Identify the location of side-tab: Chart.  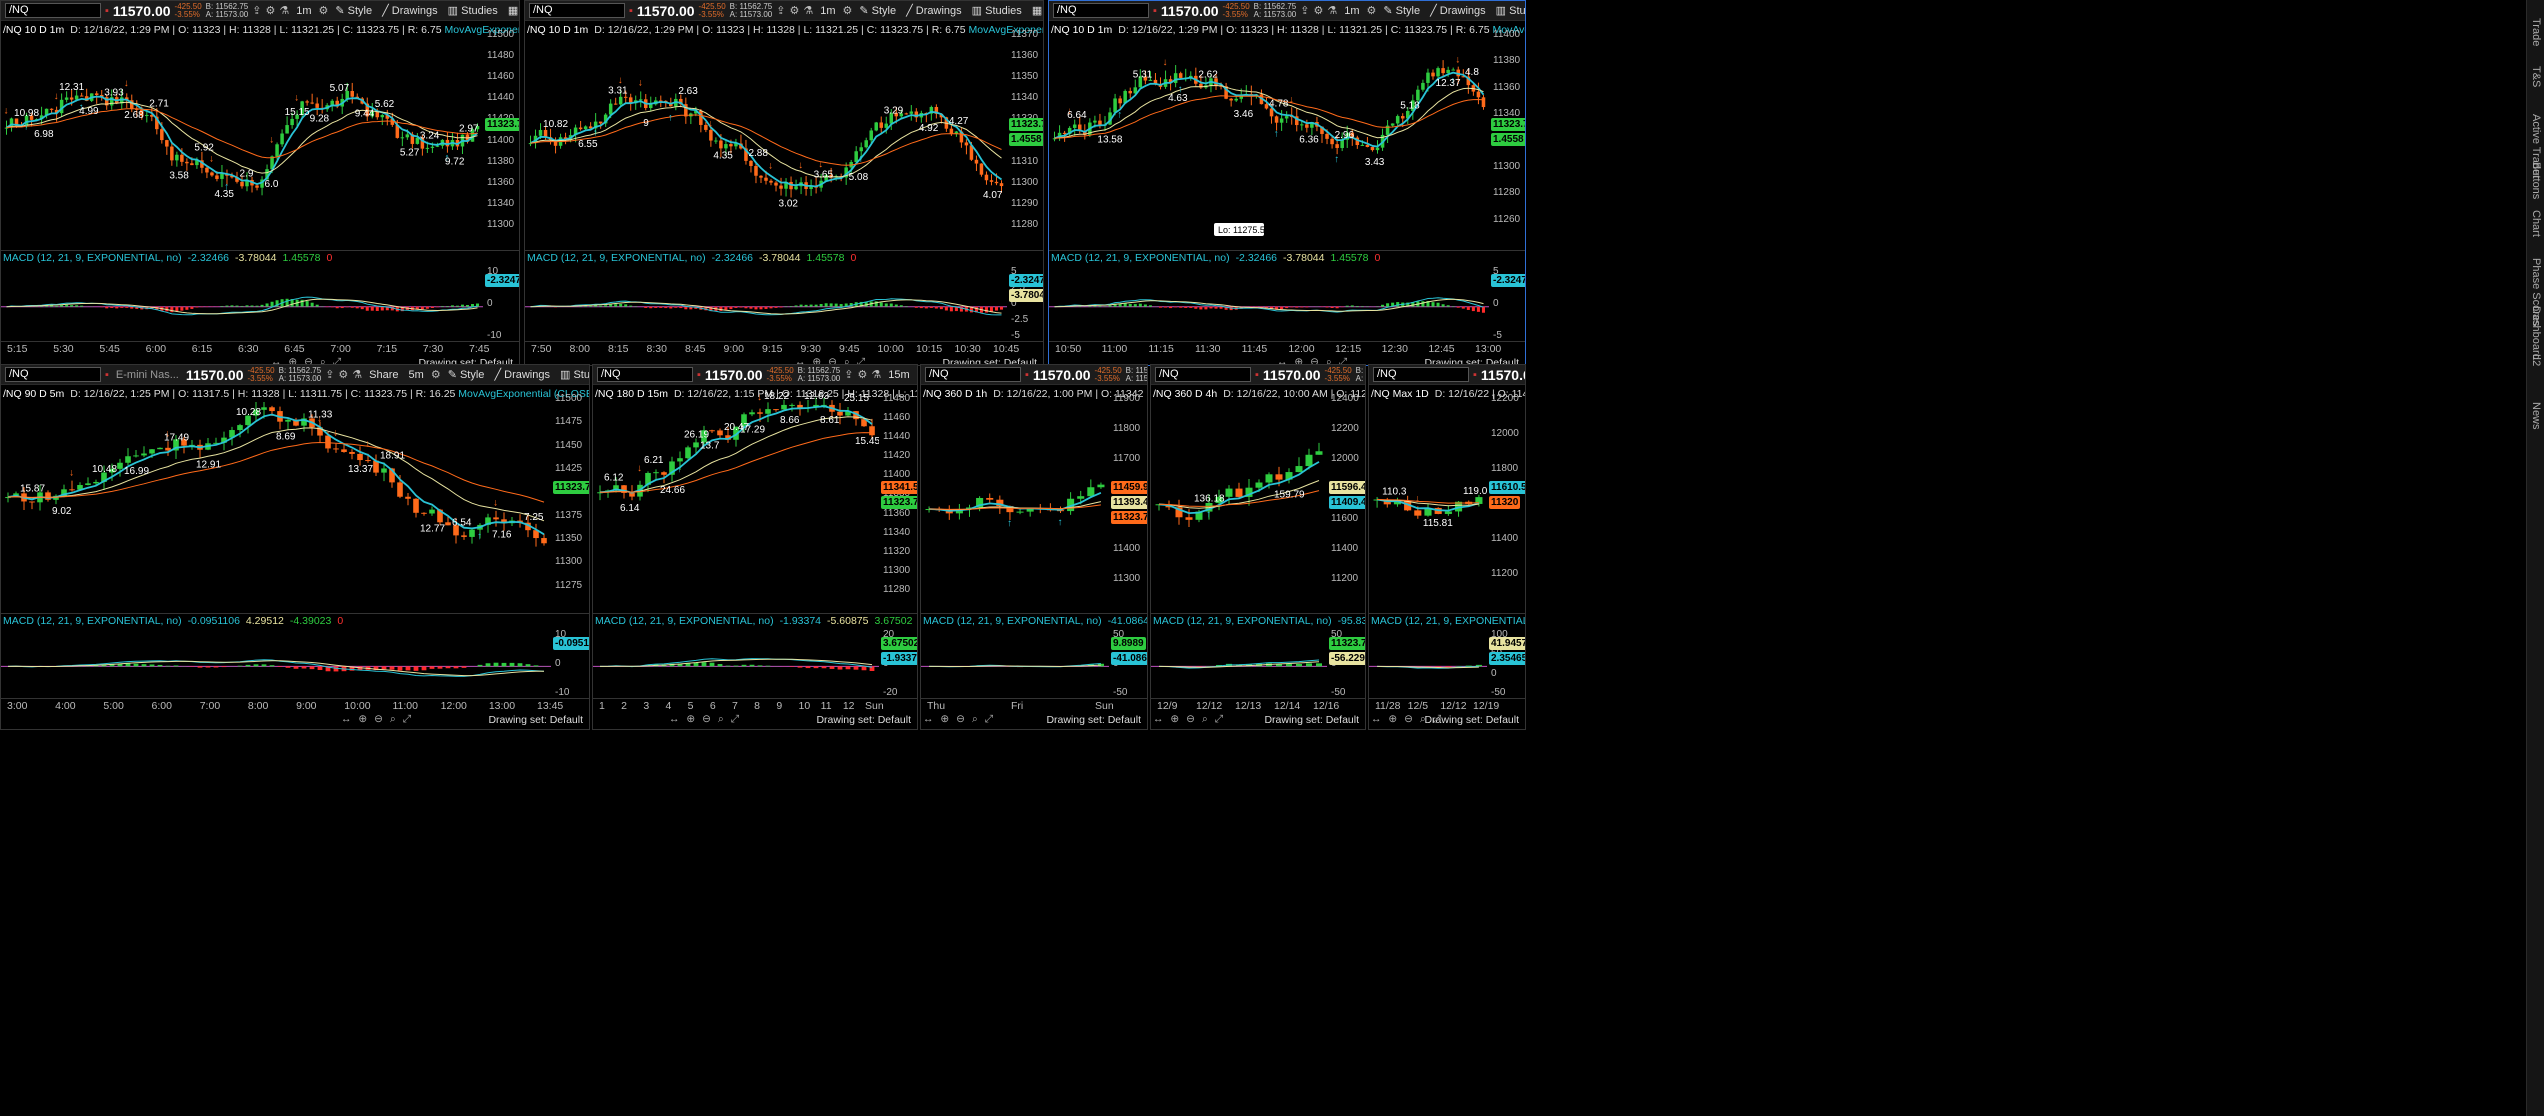
(2536, 223).